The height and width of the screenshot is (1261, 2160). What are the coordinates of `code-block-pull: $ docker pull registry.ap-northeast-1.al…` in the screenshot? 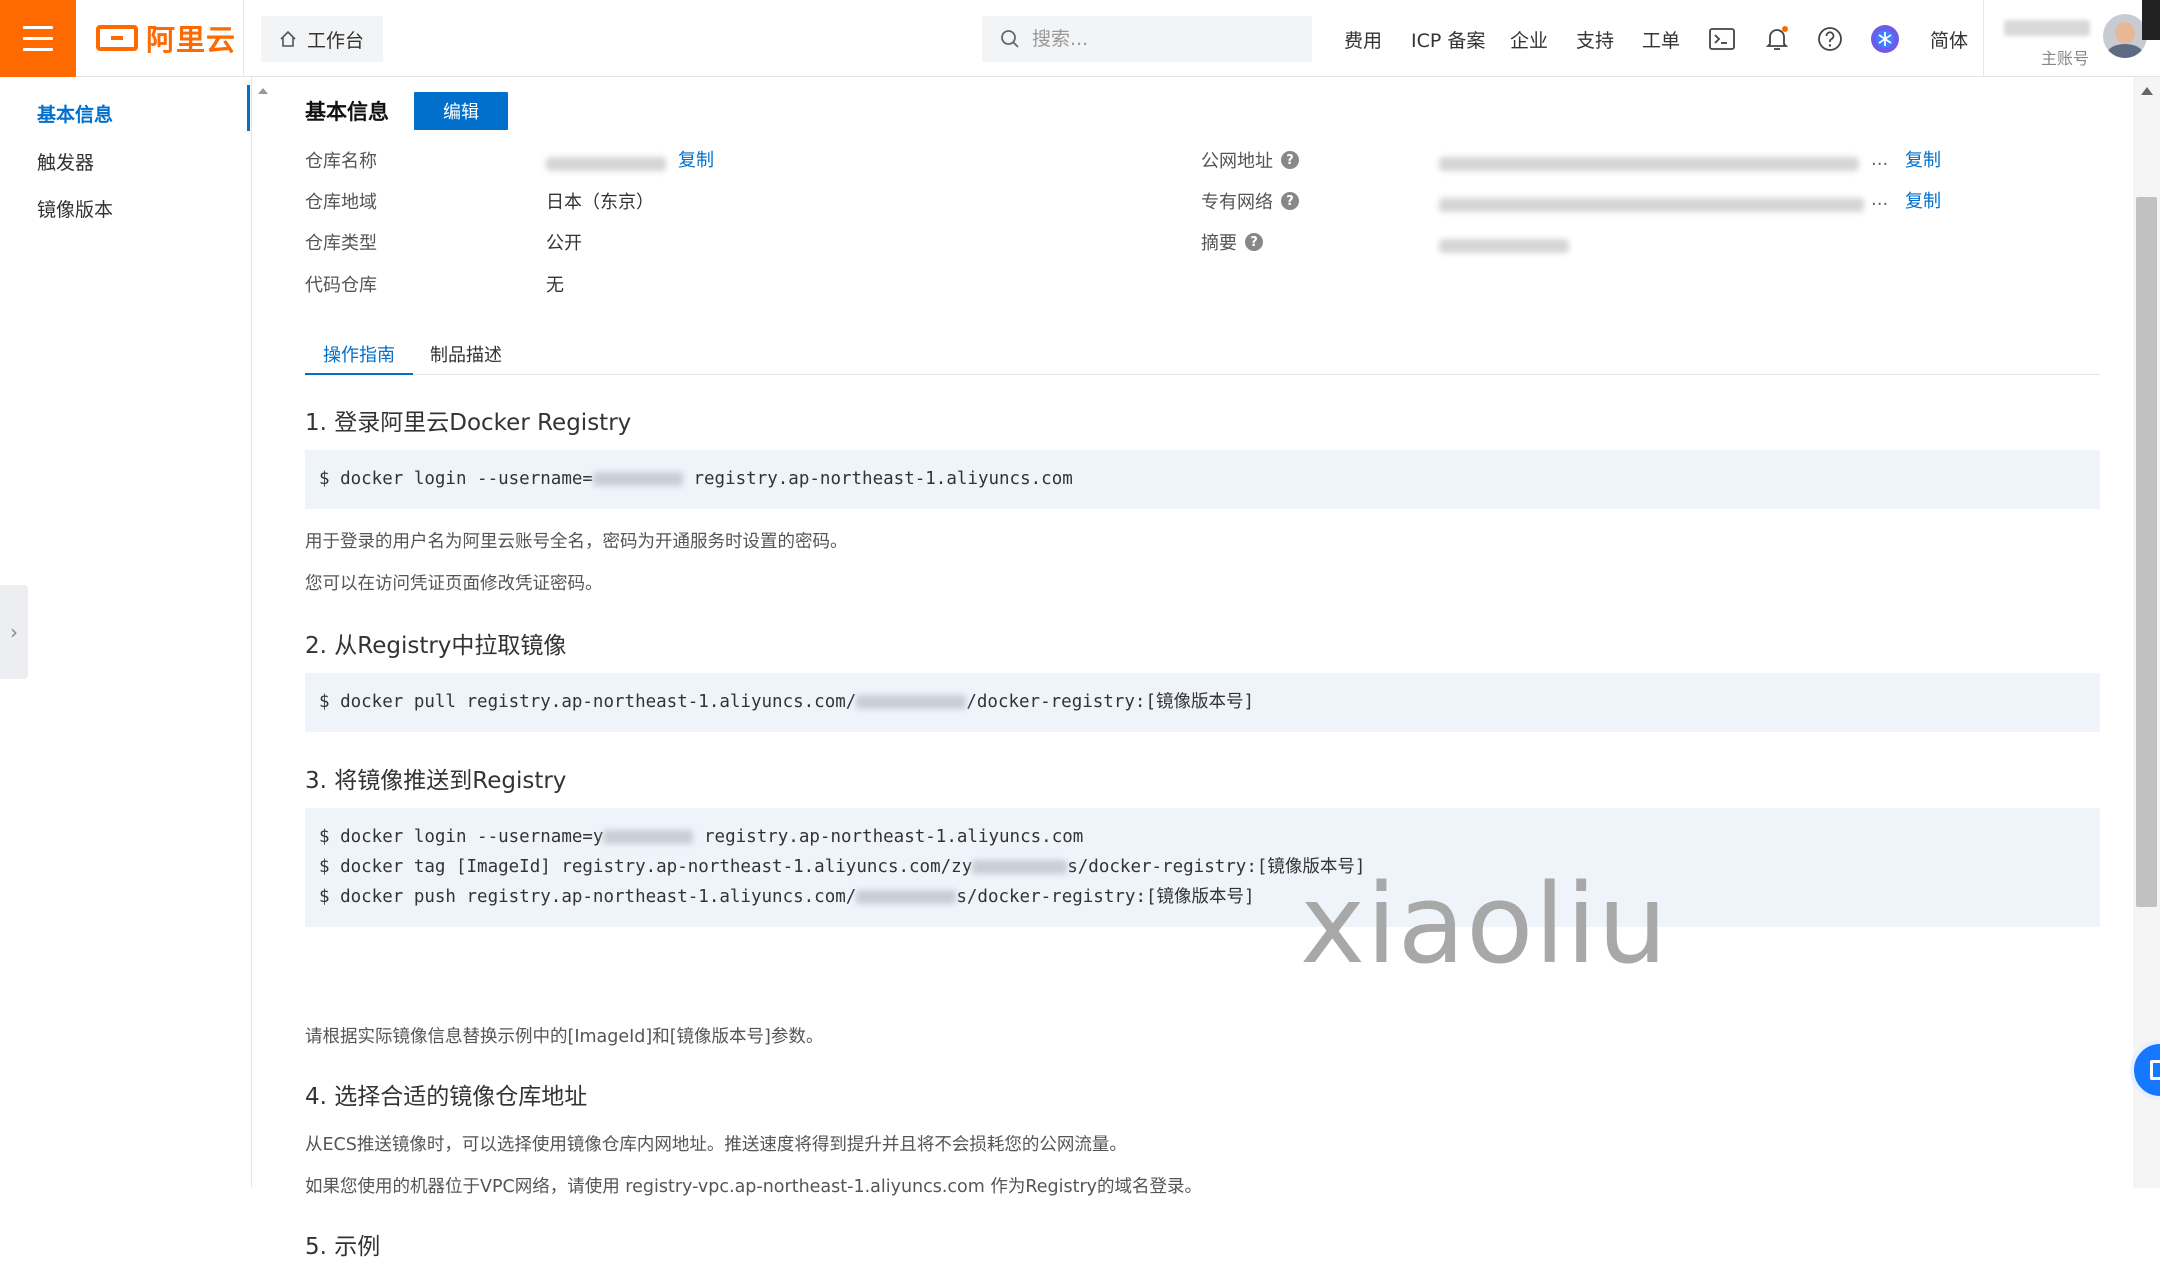 It's located at (1202, 702).